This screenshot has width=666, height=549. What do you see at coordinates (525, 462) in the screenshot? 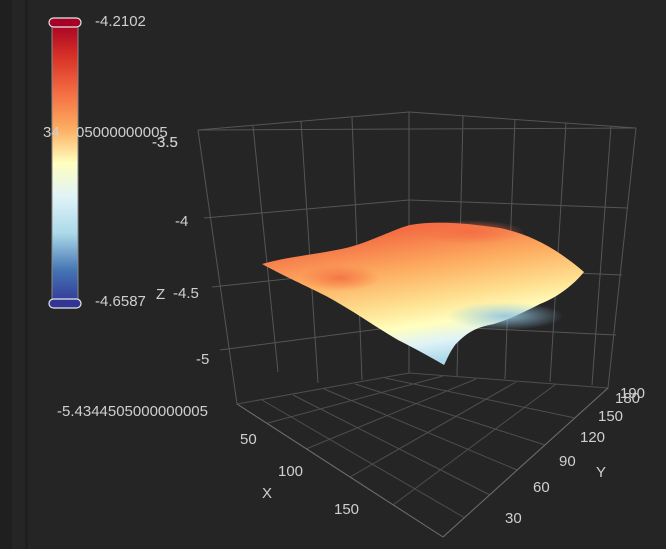
I see `y-axis-line` at bounding box center [525, 462].